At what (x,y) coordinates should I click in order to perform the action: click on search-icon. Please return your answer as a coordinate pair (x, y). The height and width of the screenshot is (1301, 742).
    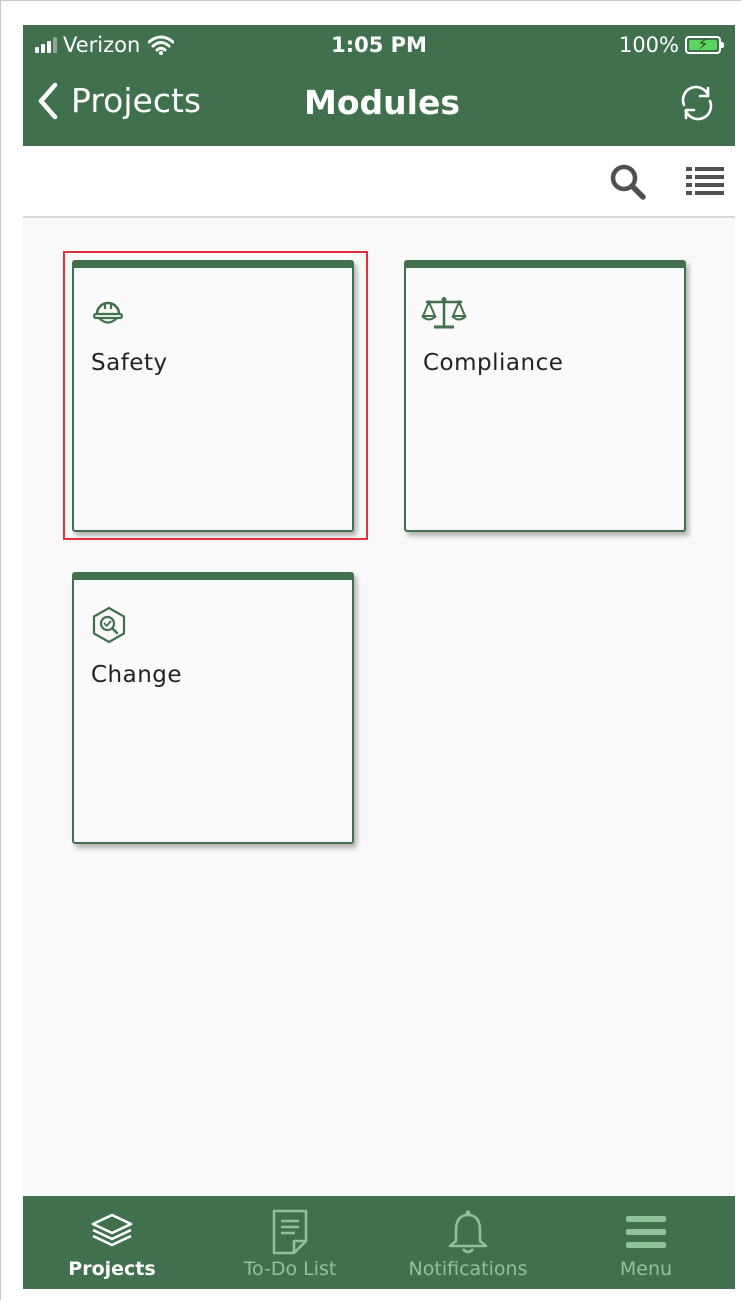
    Looking at the image, I should click on (628, 182).